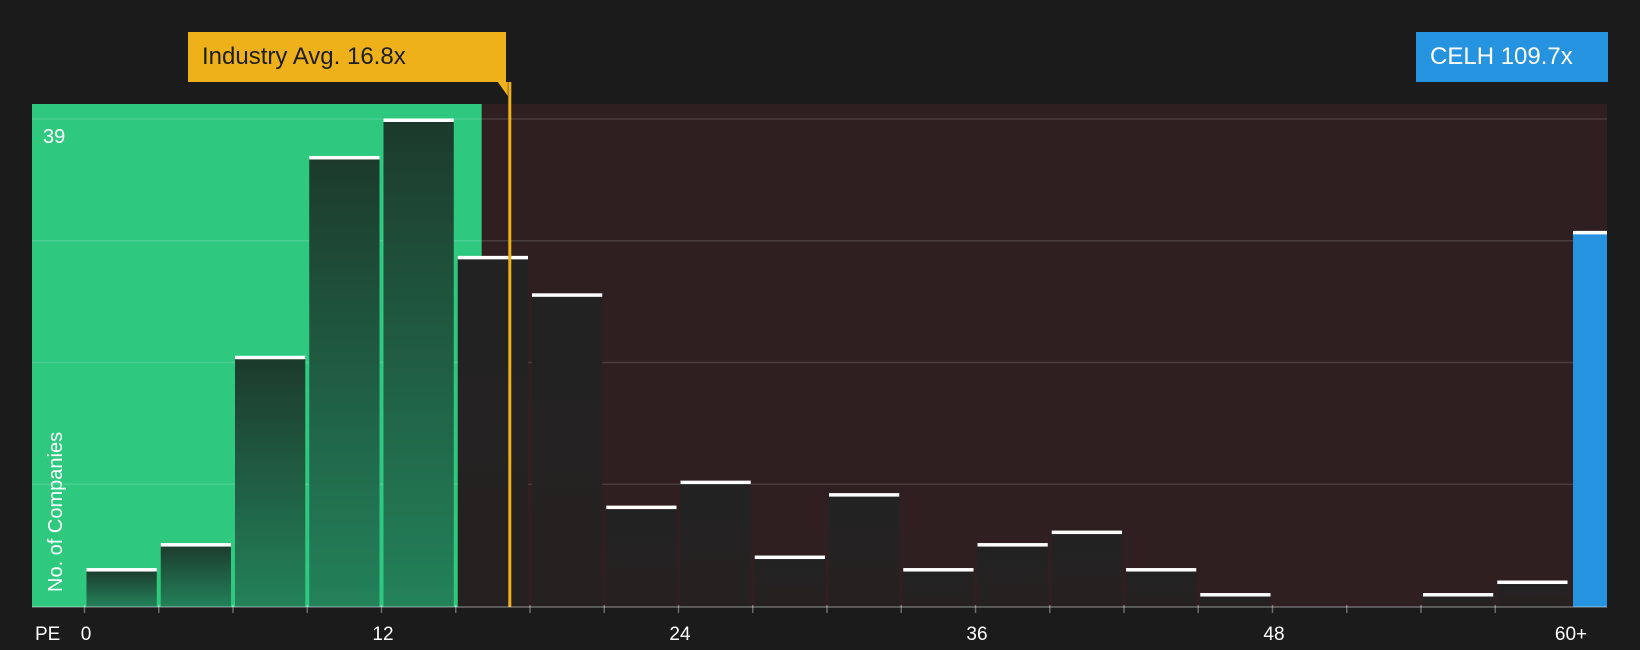 The height and width of the screenshot is (650, 1640). Describe the element at coordinates (54, 137) in the screenshot. I see `y-max-label: 39` at that location.